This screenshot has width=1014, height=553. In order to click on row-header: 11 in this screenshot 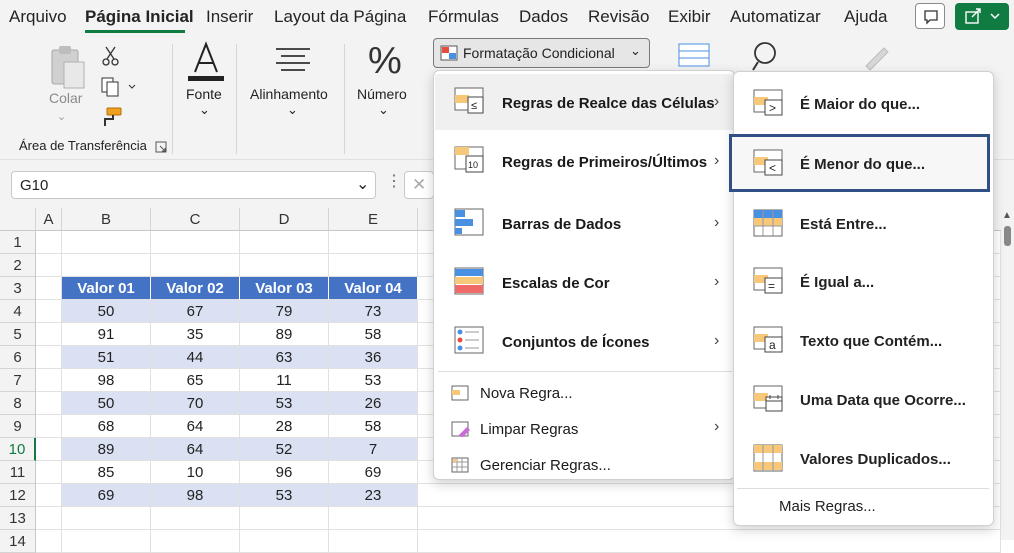, I will do `click(18, 472)`.